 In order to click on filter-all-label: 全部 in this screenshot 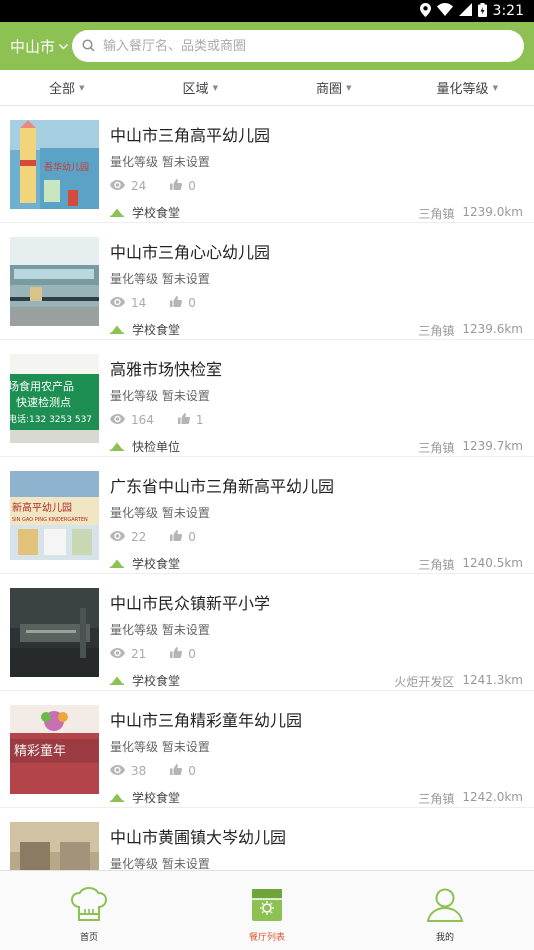, I will do `click(62, 89)`.